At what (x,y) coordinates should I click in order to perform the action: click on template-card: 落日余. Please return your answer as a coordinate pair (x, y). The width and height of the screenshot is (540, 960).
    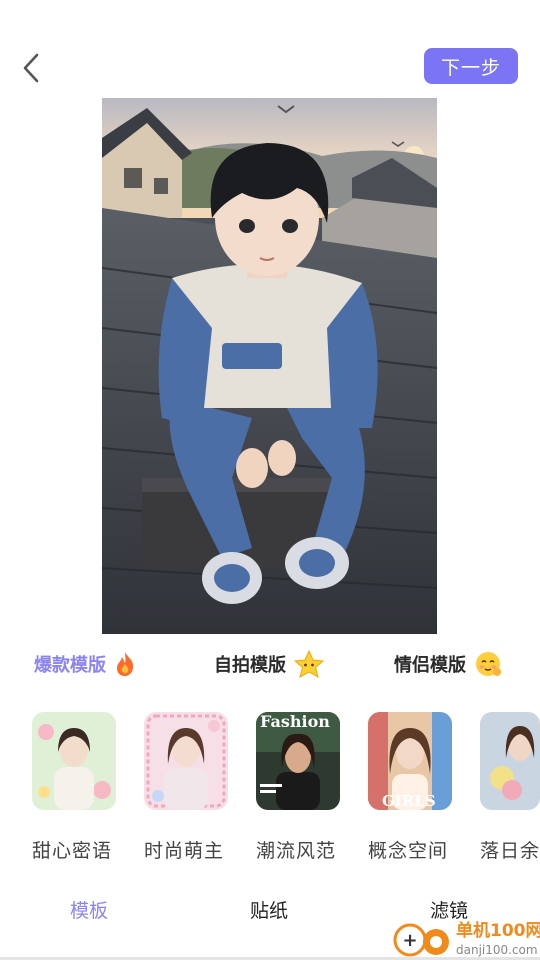
    Looking at the image, I should click on (510, 787).